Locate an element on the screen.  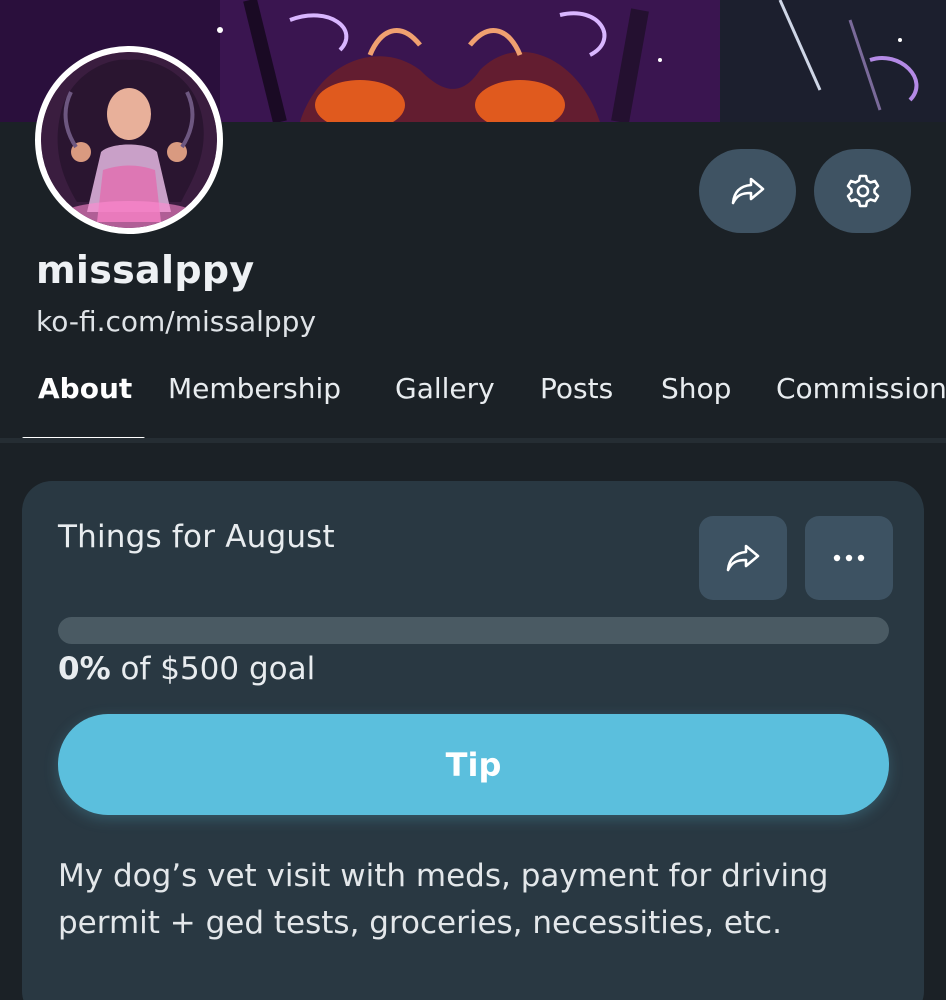
tab-membership: Membership is located at coordinates (254, 388).